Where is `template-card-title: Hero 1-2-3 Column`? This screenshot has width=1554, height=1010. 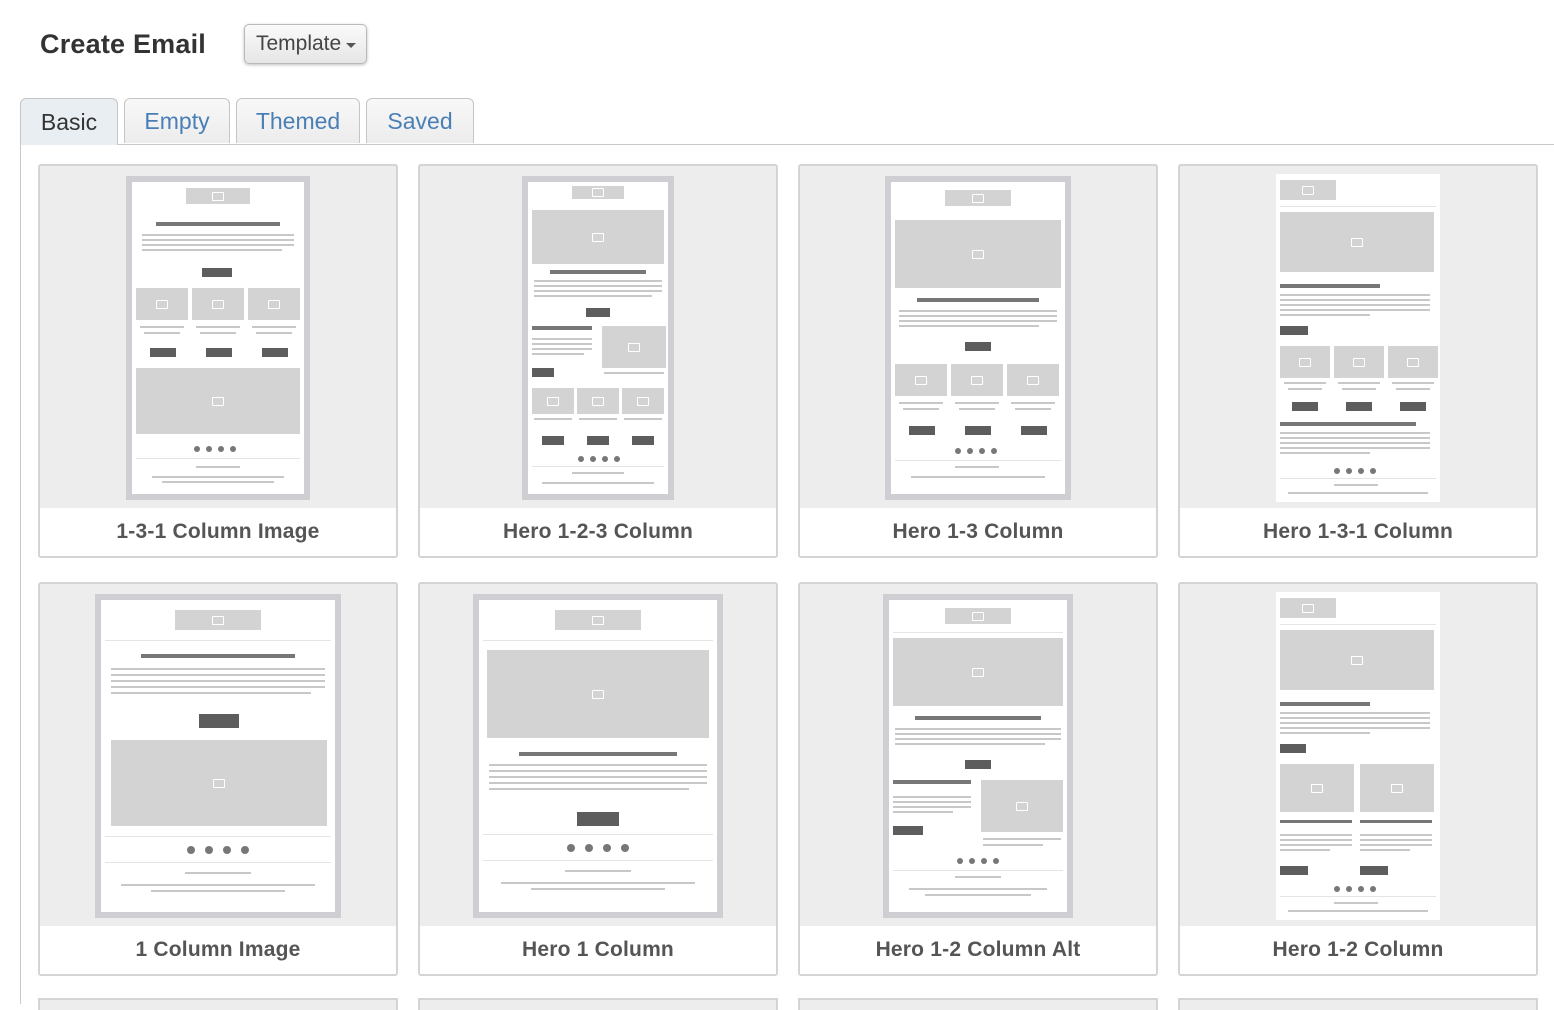 template-card-title: Hero 1-2-3 Column is located at coordinates (598, 532).